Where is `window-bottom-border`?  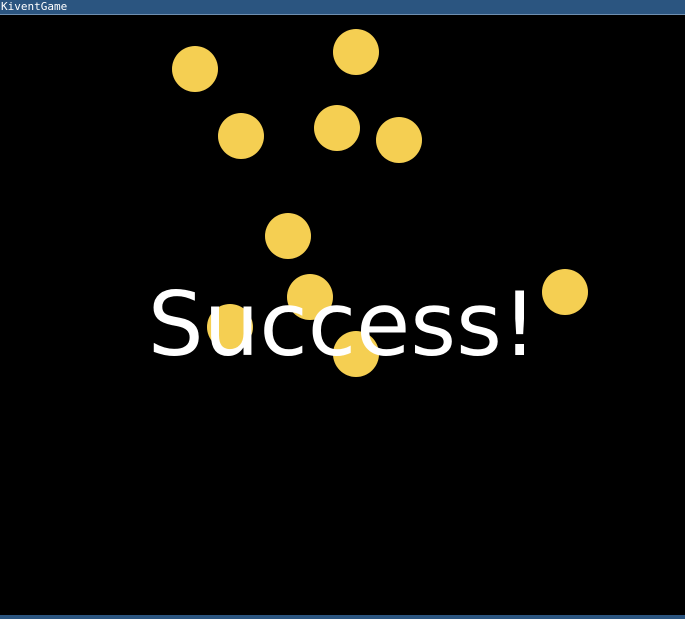 window-bottom-border is located at coordinates (342, 617).